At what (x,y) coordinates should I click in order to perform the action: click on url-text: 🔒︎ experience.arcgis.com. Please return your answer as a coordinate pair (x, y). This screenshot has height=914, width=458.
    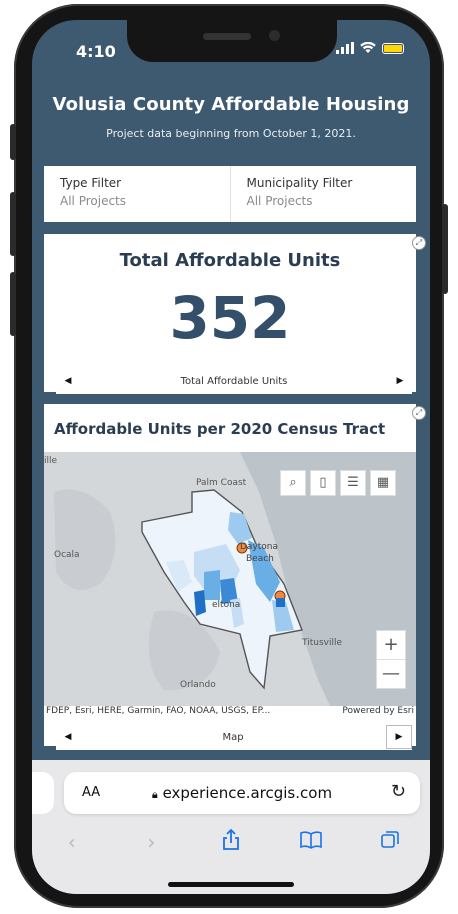
    Looking at the image, I should click on (242, 793).